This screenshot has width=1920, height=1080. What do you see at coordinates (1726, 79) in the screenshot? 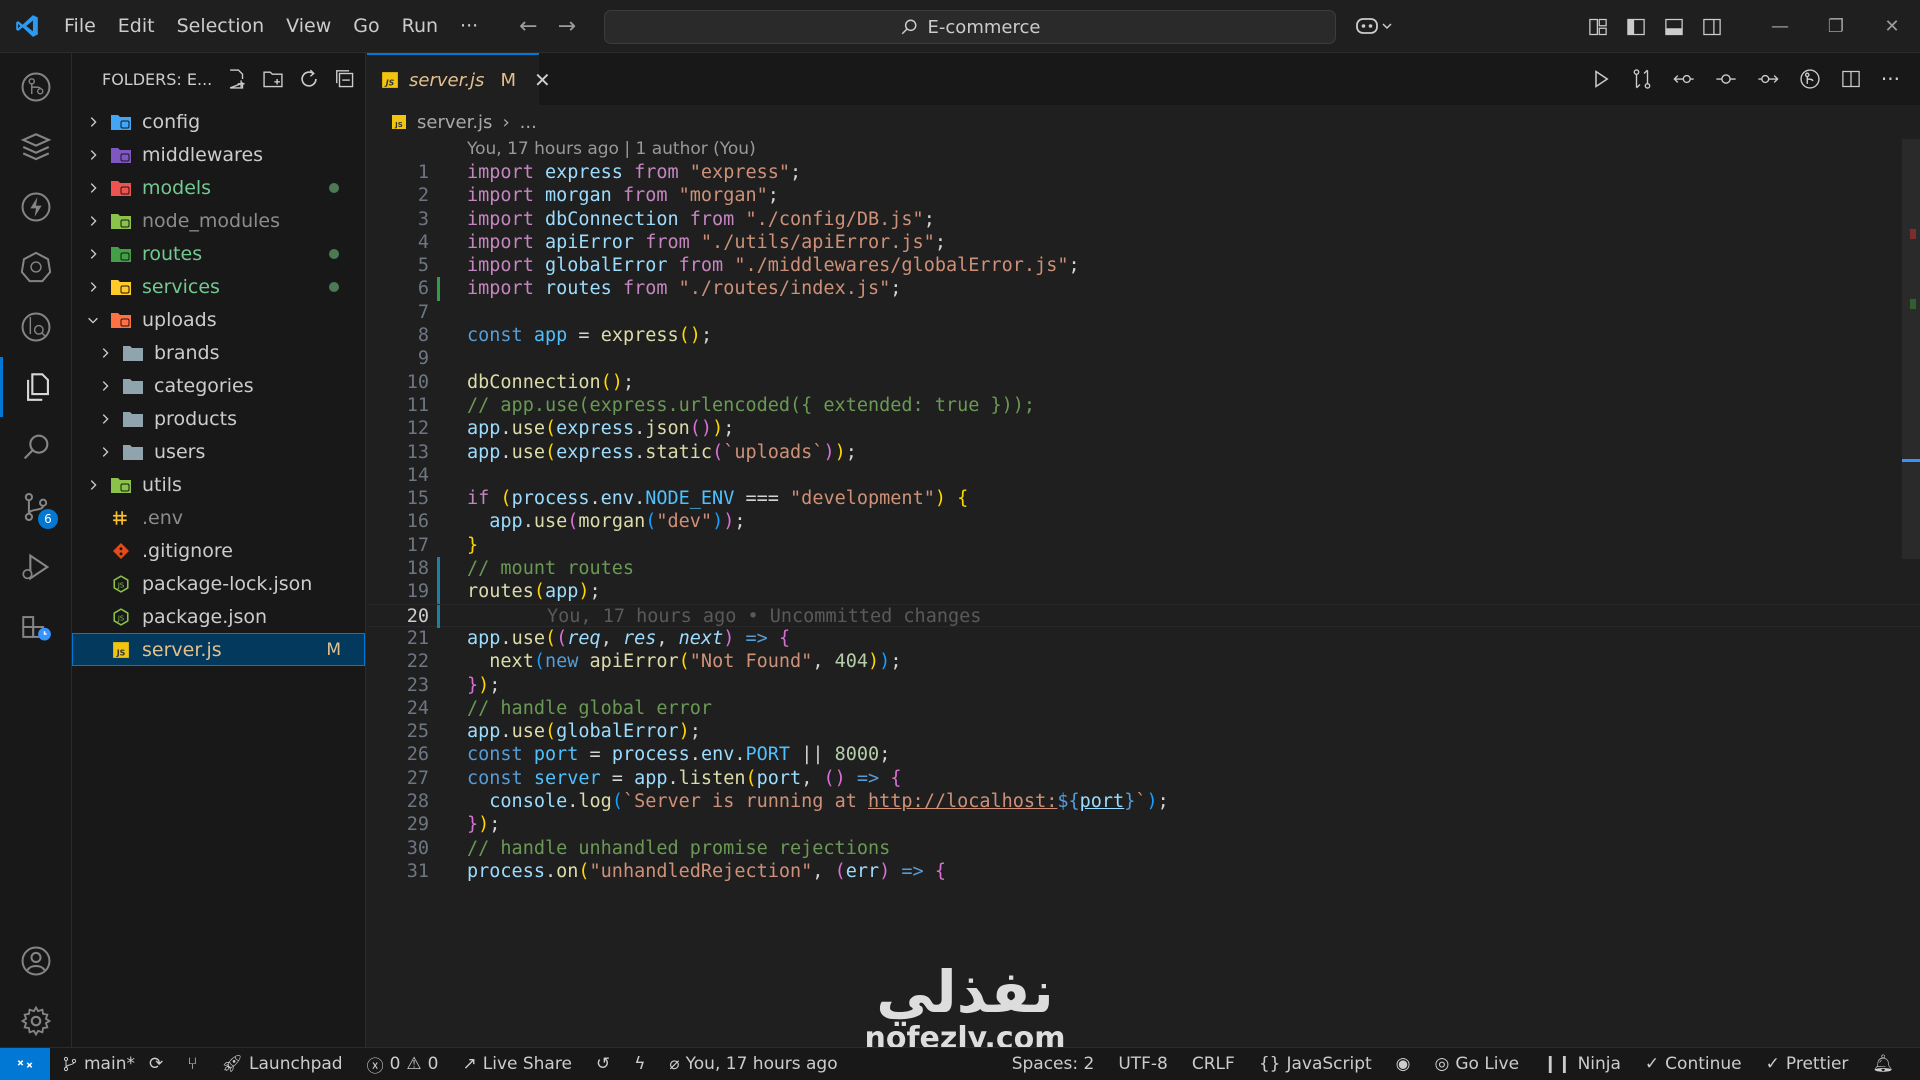
I see `commit-icon` at bounding box center [1726, 79].